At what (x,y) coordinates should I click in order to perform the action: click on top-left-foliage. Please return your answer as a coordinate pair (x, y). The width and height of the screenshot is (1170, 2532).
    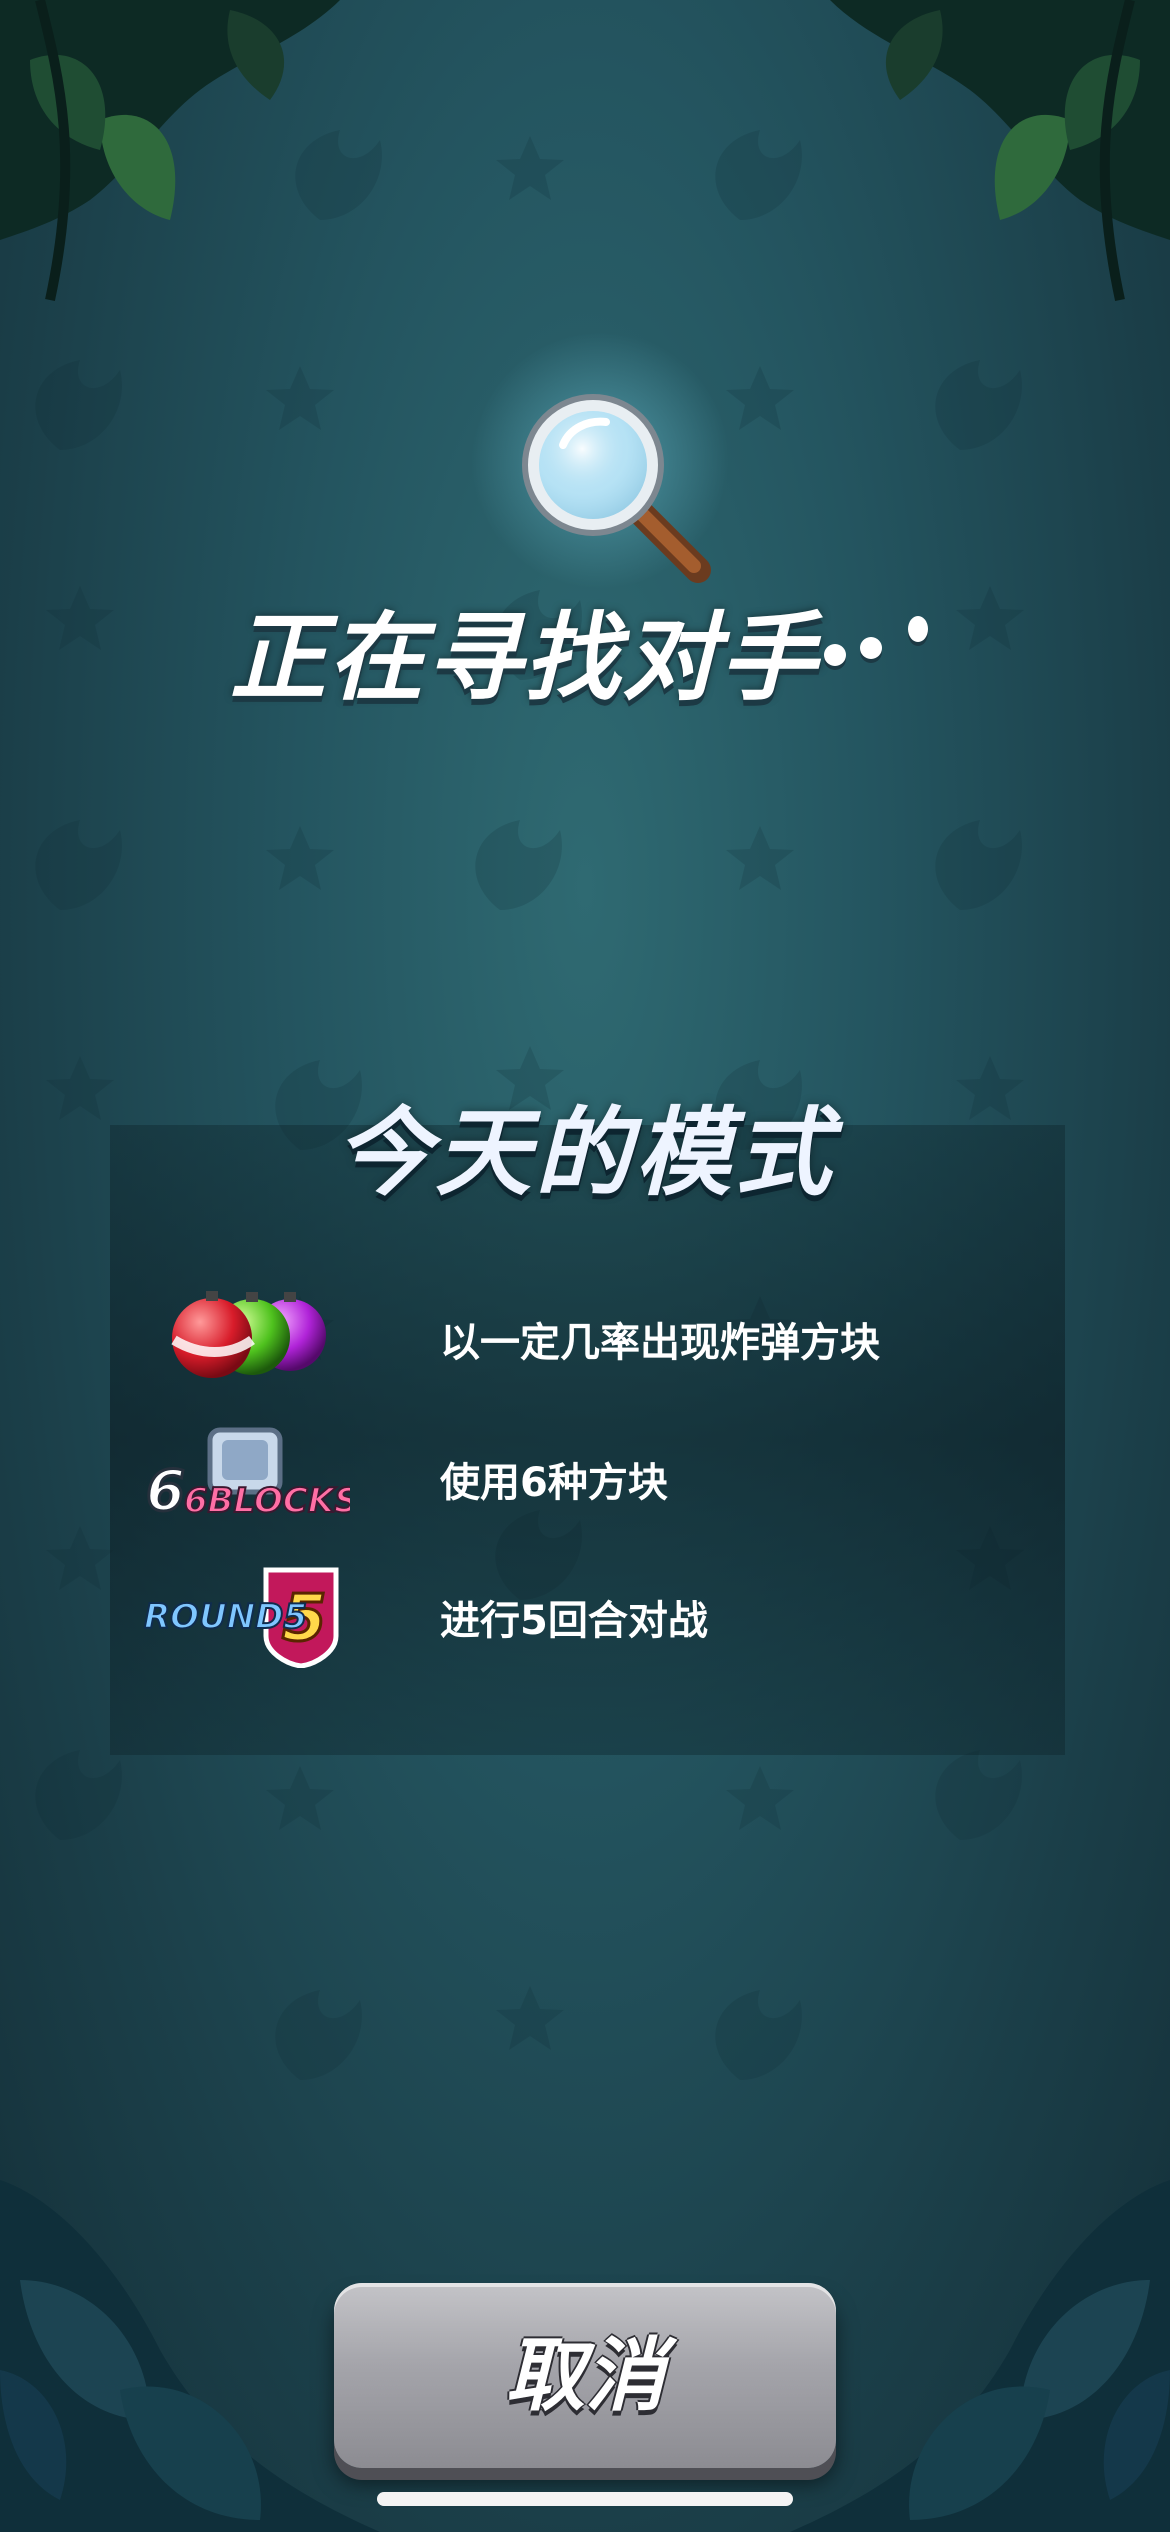
    Looking at the image, I should click on (170, 151).